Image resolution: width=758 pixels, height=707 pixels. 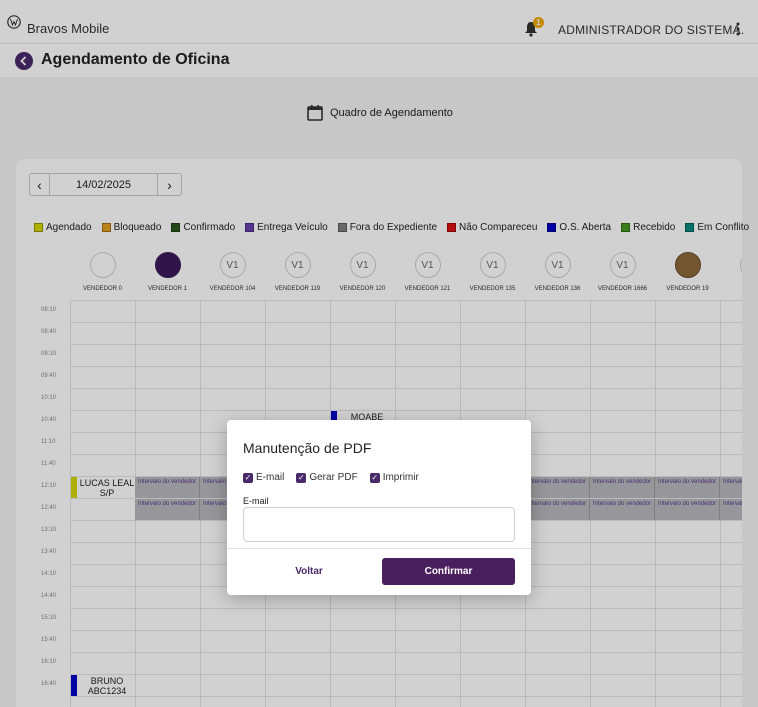 I want to click on generate-pdf-checkbox-label: Gerar PDF, so click(x=333, y=477).